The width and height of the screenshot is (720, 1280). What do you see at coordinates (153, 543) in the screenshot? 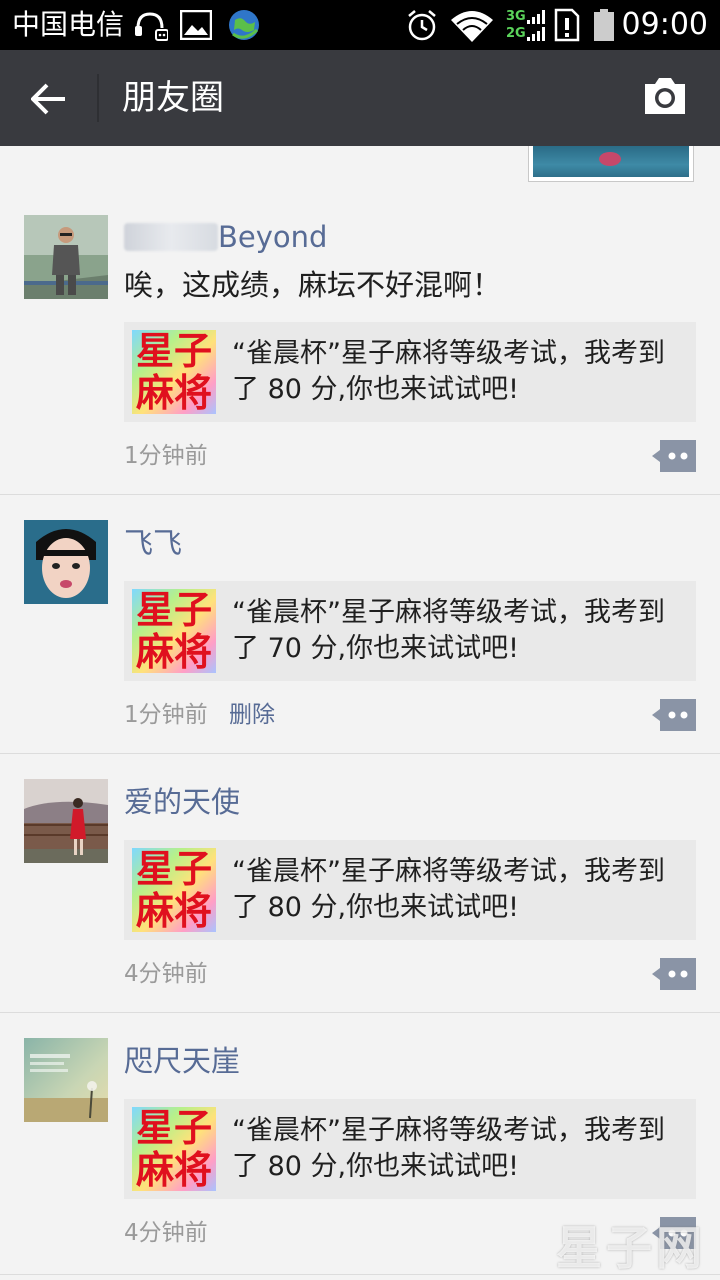
I see `poster-name: 飞飞` at bounding box center [153, 543].